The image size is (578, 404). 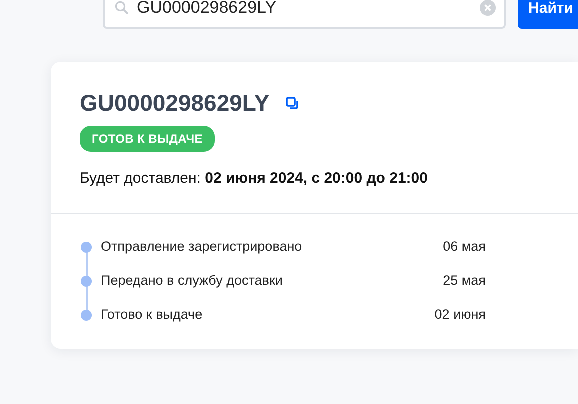 What do you see at coordinates (460, 315) in the screenshot?
I see `event-date: 02 июня` at bounding box center [460, 315].